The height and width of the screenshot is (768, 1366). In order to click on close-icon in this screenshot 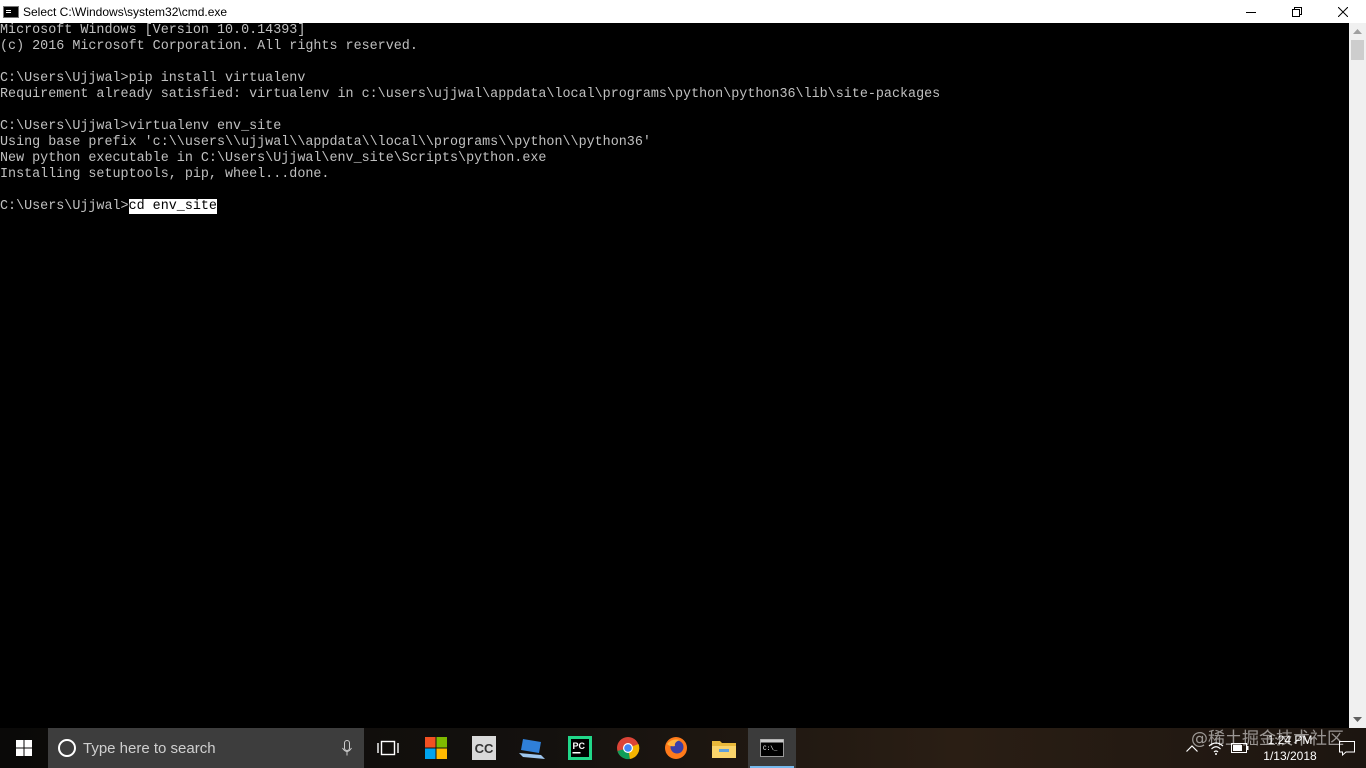, I will do `click(1343, 11)`.